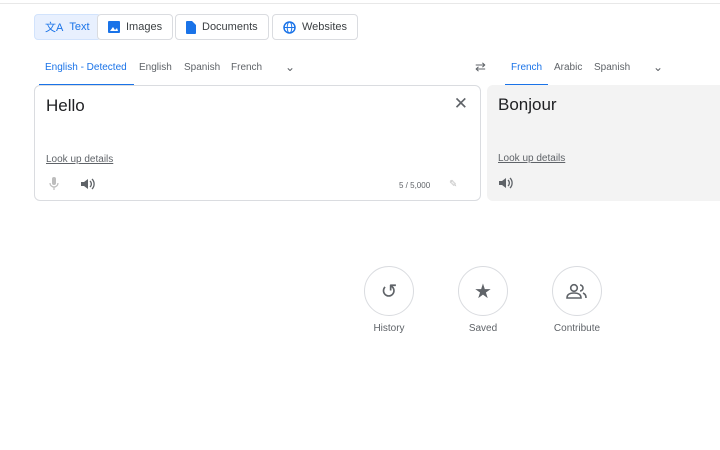  Describe the element at coordinates (612, 67) in the screenshot. I see `target-lang-spanish: Spanish` at that location.